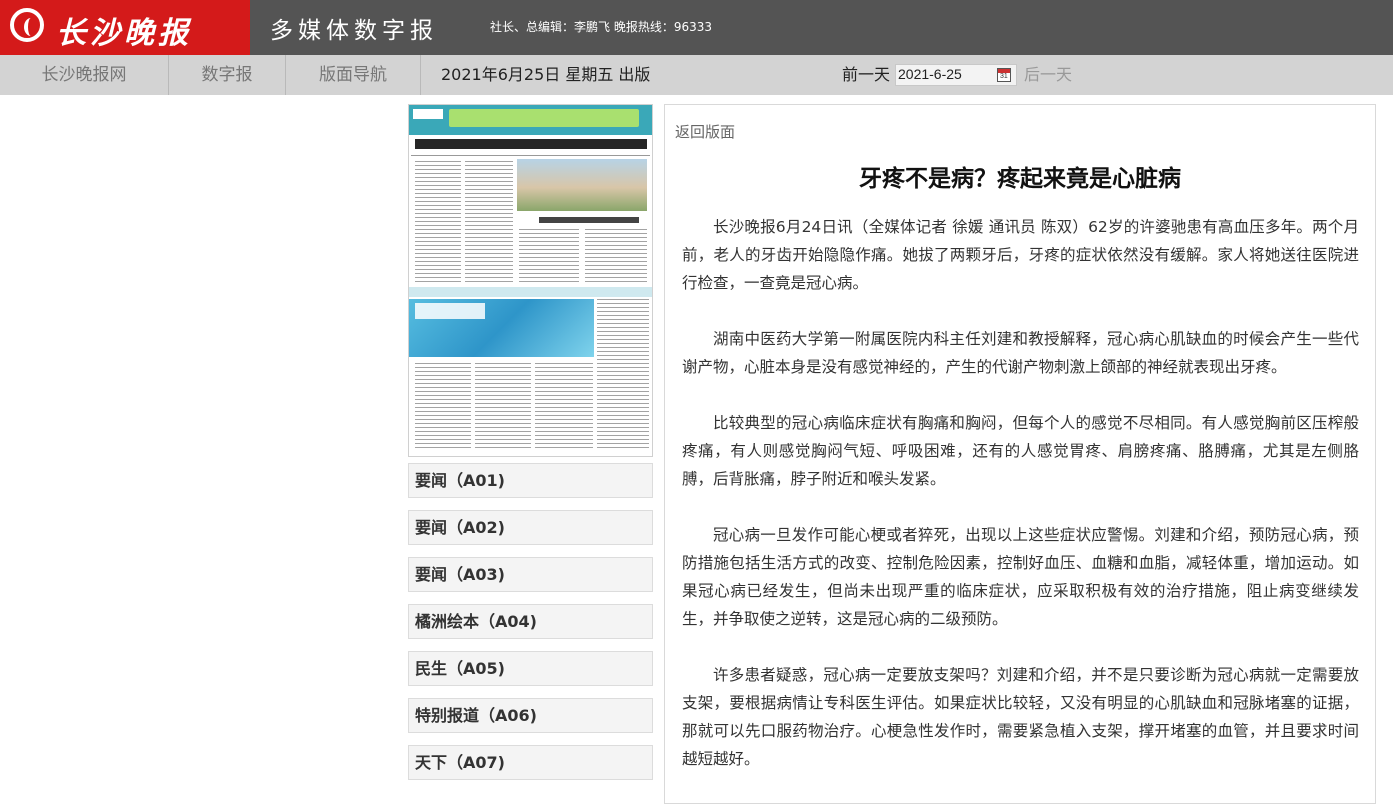  What do you see at coordinates (530, 762) in the screenshot?
I see `section-item-a07: 天下（A07)` at bounding box center [530, 762].